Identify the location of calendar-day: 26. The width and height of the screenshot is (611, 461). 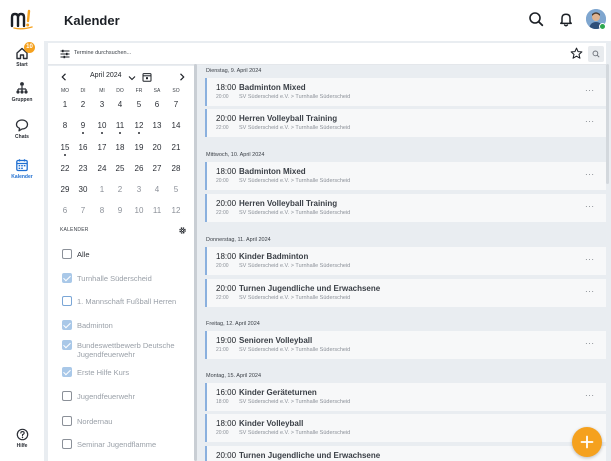
(139, 168).